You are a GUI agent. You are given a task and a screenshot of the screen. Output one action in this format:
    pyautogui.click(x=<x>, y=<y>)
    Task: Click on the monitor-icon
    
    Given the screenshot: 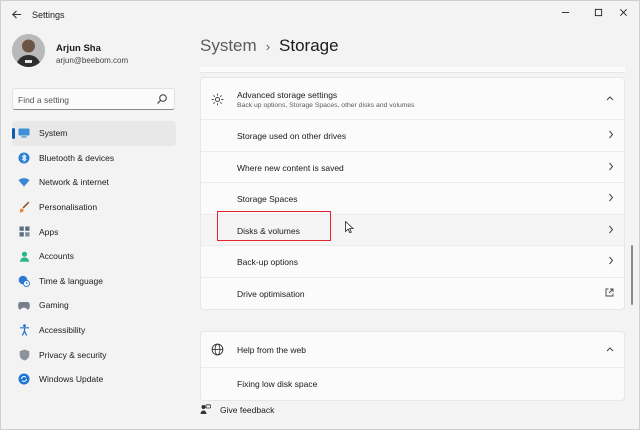 What is the action you would take?
    pyautogui.click(x=24, y=133)
    